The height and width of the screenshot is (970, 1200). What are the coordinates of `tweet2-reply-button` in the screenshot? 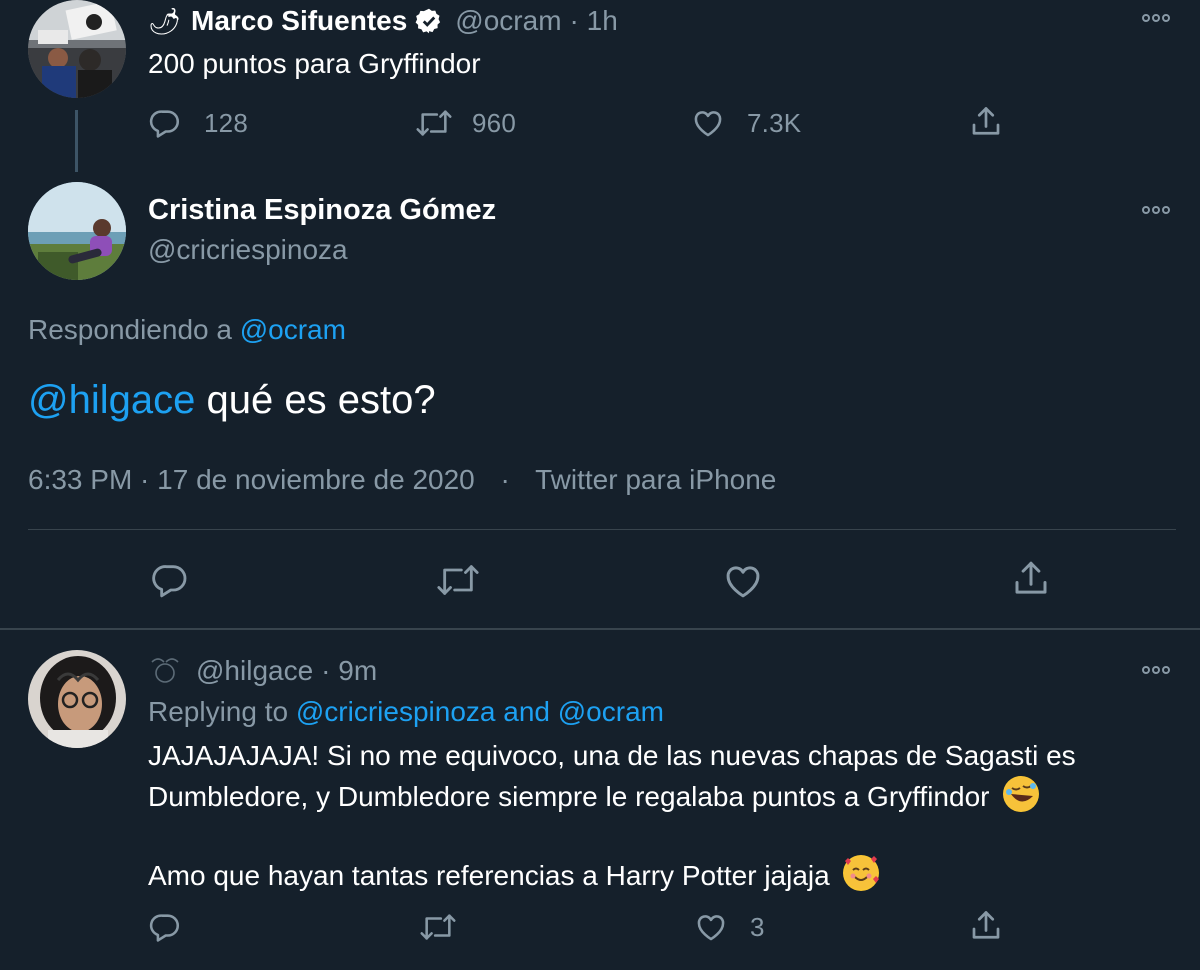 It's located at (170, 580).